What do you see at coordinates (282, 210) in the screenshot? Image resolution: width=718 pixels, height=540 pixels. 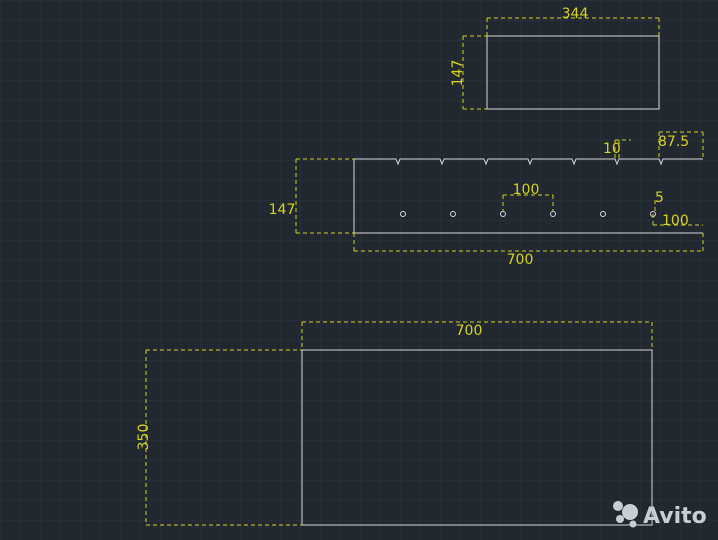 I see `middle-height-label: 147` at bounding box center [282, 210].